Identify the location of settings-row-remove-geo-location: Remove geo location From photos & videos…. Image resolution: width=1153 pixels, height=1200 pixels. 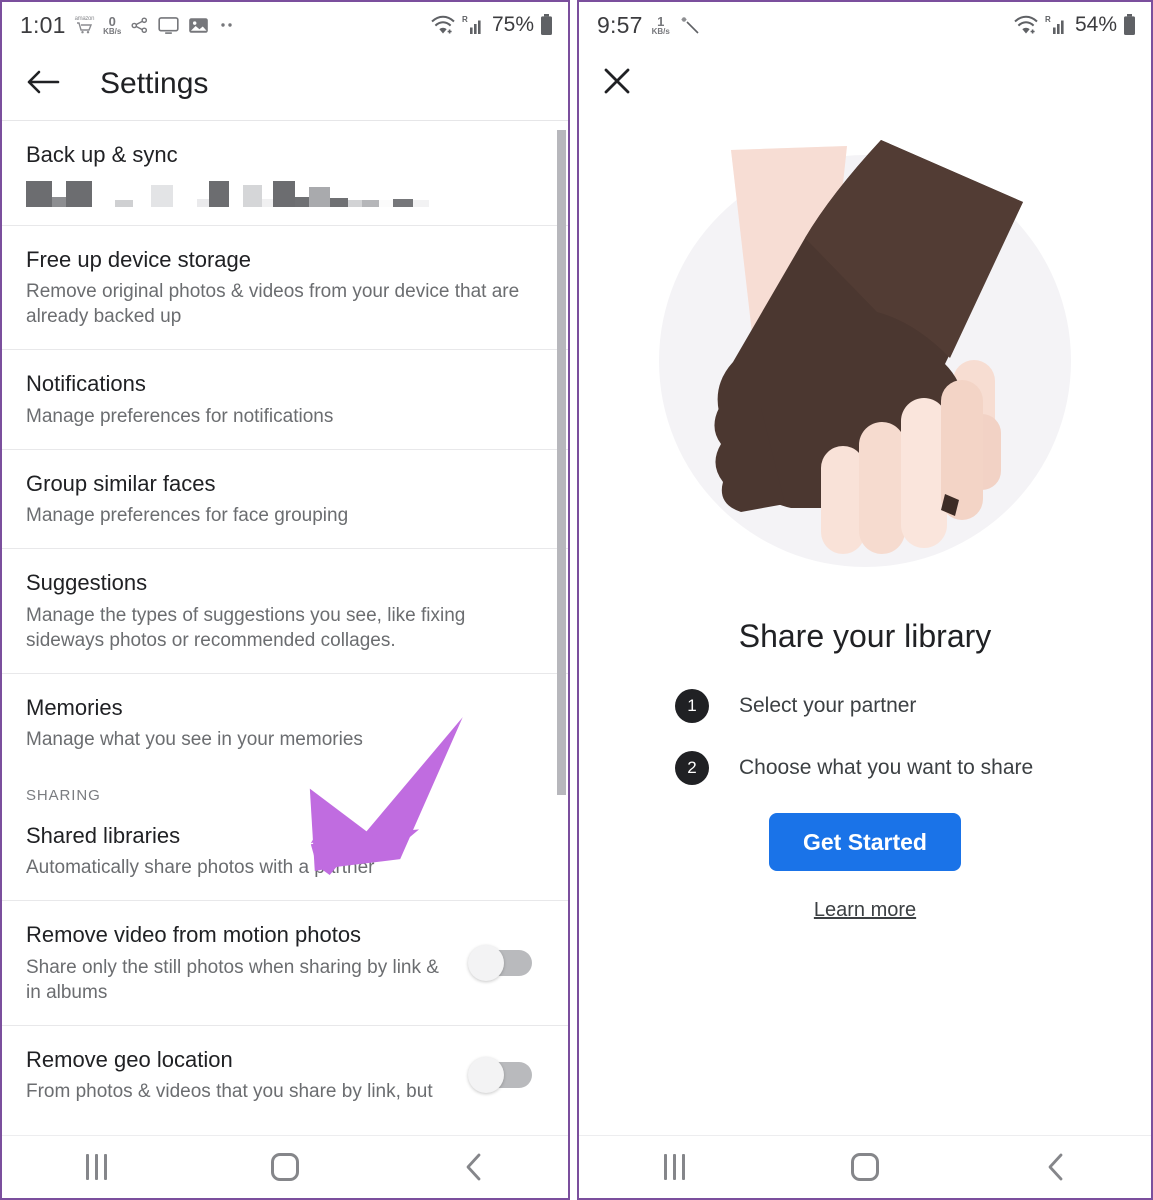
(285, 1074).